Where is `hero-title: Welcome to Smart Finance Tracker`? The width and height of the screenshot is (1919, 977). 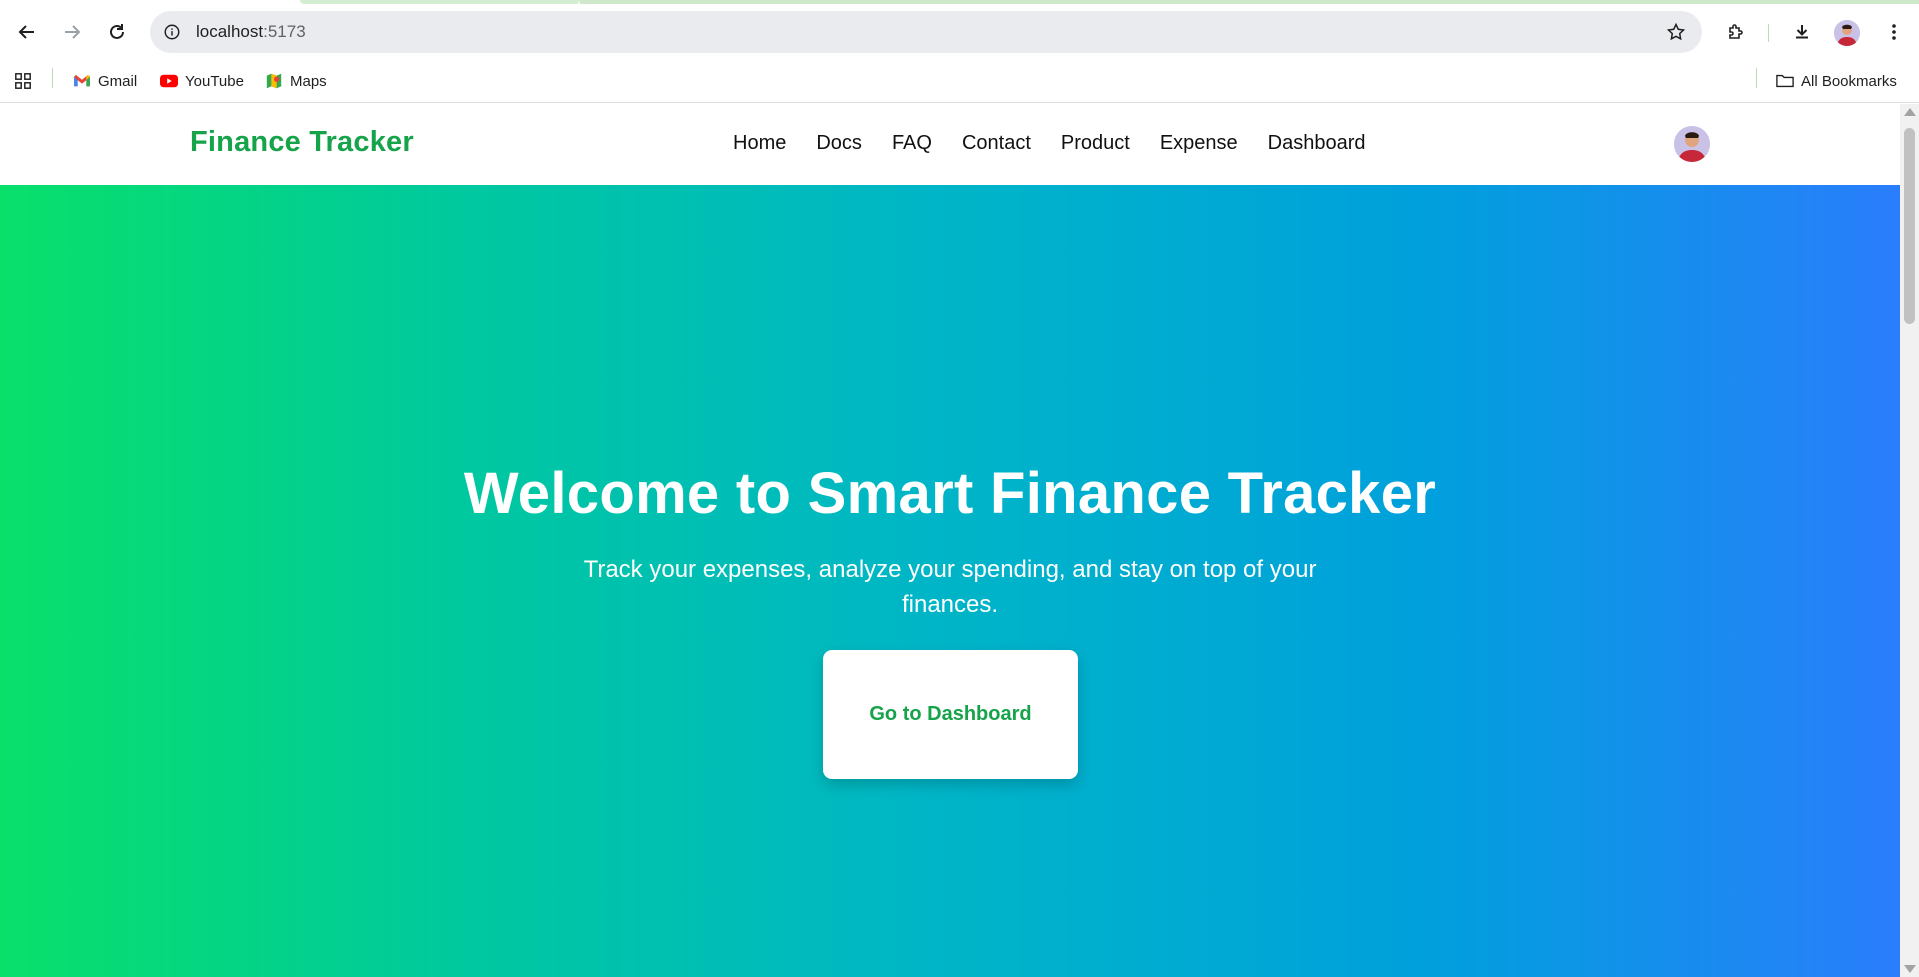 hero-title: Welcome to Smart Finance Tracker is located at coordinates (950, 493).